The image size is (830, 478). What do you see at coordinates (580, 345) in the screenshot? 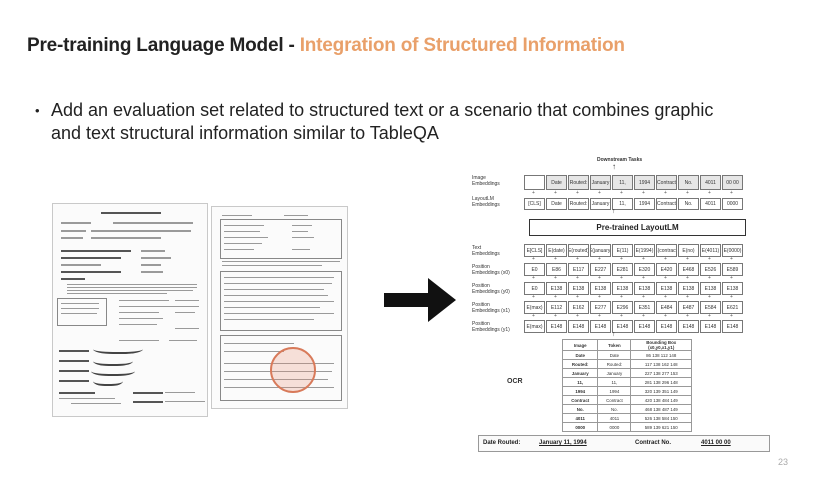
I see `table-header-cell: Image` at bounding box center [580, 345].